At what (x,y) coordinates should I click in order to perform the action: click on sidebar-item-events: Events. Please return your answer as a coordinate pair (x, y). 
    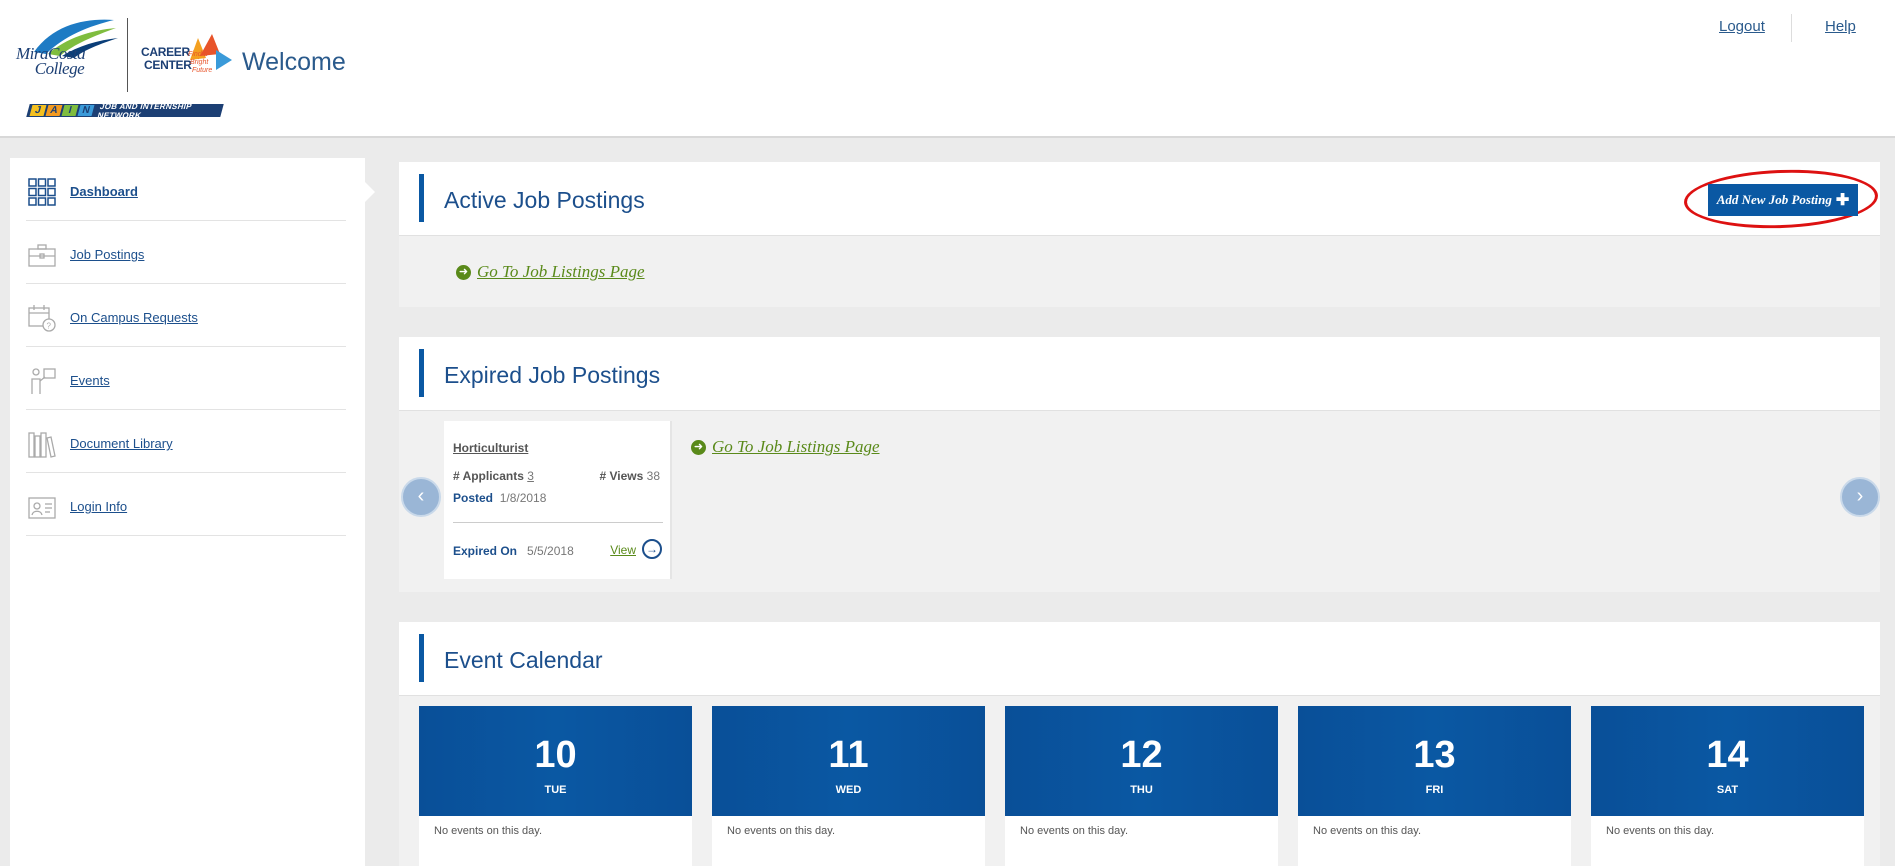
    Looking at the image, I should click on (186, 378).